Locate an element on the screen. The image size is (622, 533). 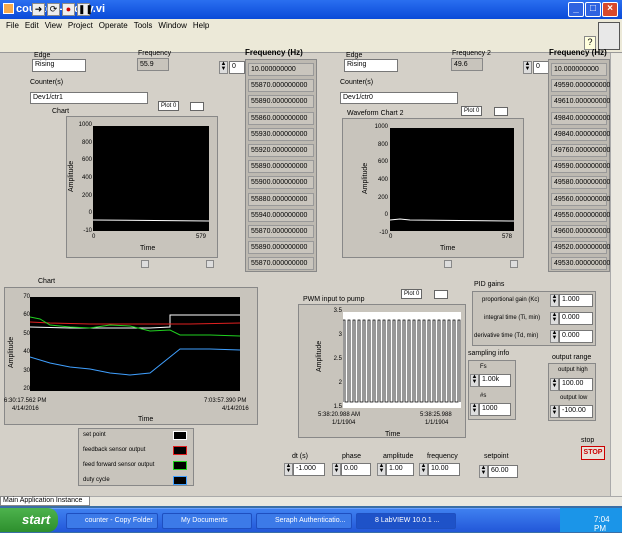
menu-window: Window is located at coordinates (172, 25).